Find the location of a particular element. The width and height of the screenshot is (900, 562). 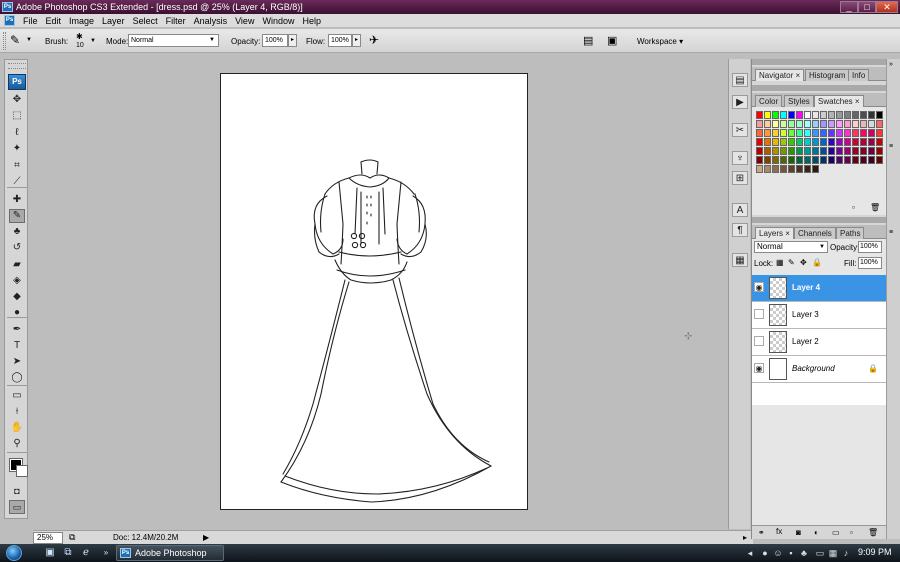

pen-tool-icon: ✒ is located at coordinates (17, 330).